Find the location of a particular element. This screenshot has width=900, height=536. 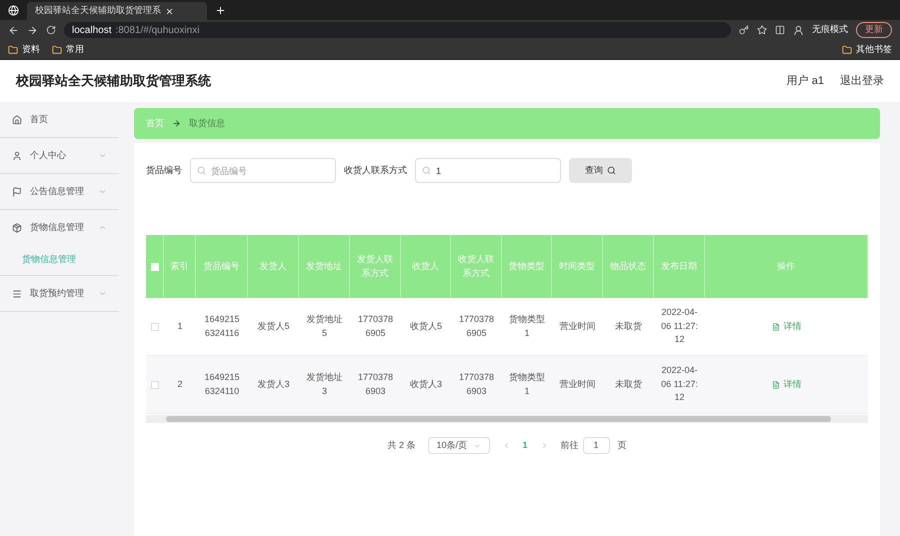

logout-link: 退出登录 is located at coordinates (862, 81).